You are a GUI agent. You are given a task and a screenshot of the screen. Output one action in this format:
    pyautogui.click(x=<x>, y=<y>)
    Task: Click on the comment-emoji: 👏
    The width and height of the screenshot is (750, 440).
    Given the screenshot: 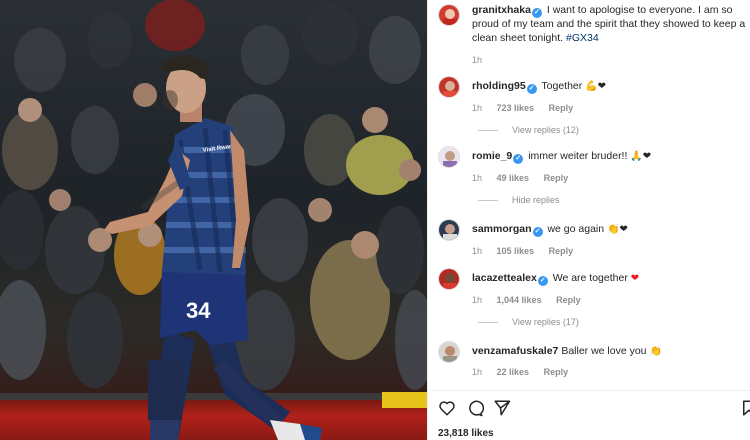 What is the action you would take?
    pyautogui.click(x=655, y=351)
    